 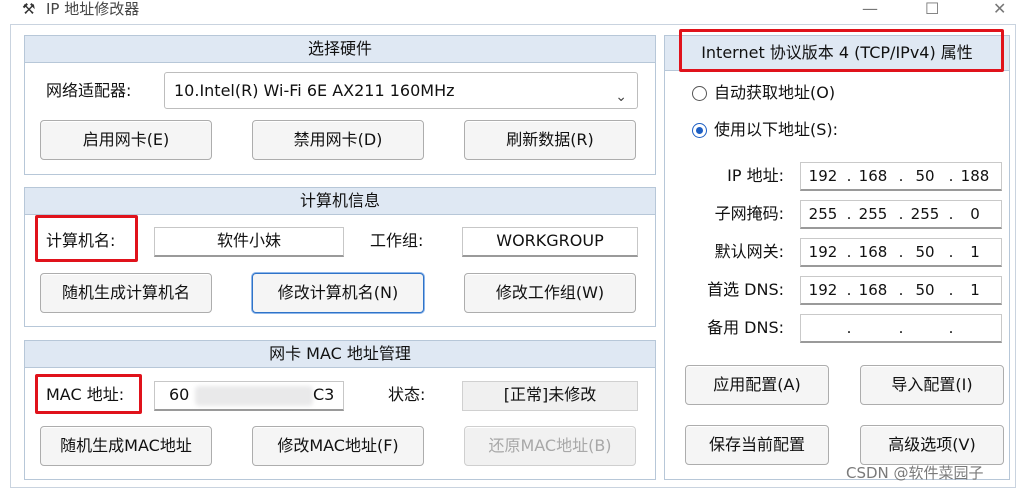 What do you see at coordinates (925, 214) in the screenshot?
I see `subnet-mask-octet-3: 255` at bounding box center [925, 214].